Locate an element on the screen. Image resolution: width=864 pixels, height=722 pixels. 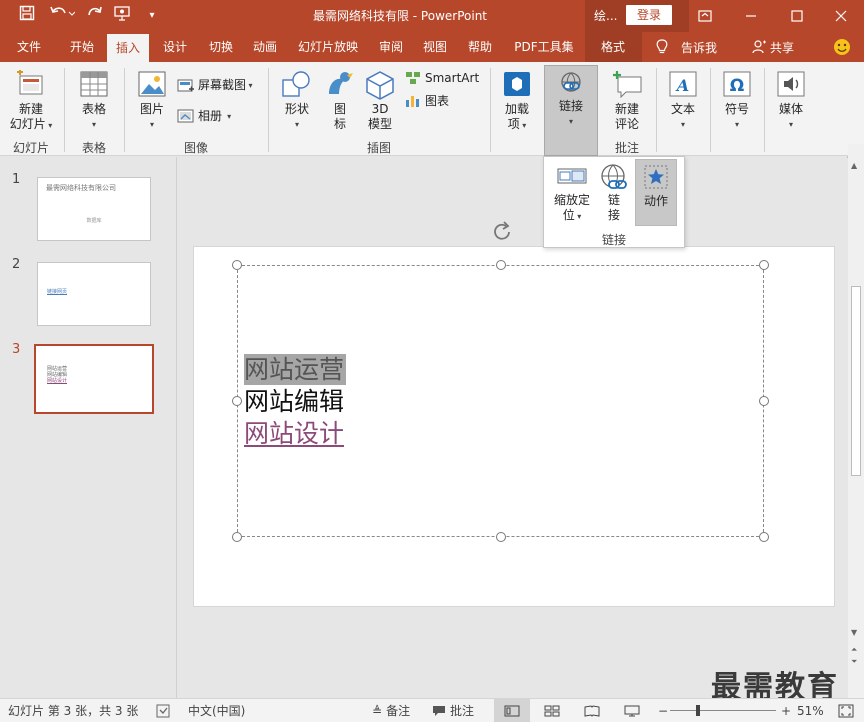
zoom-level: 51% is located at coordinates (810, 710).